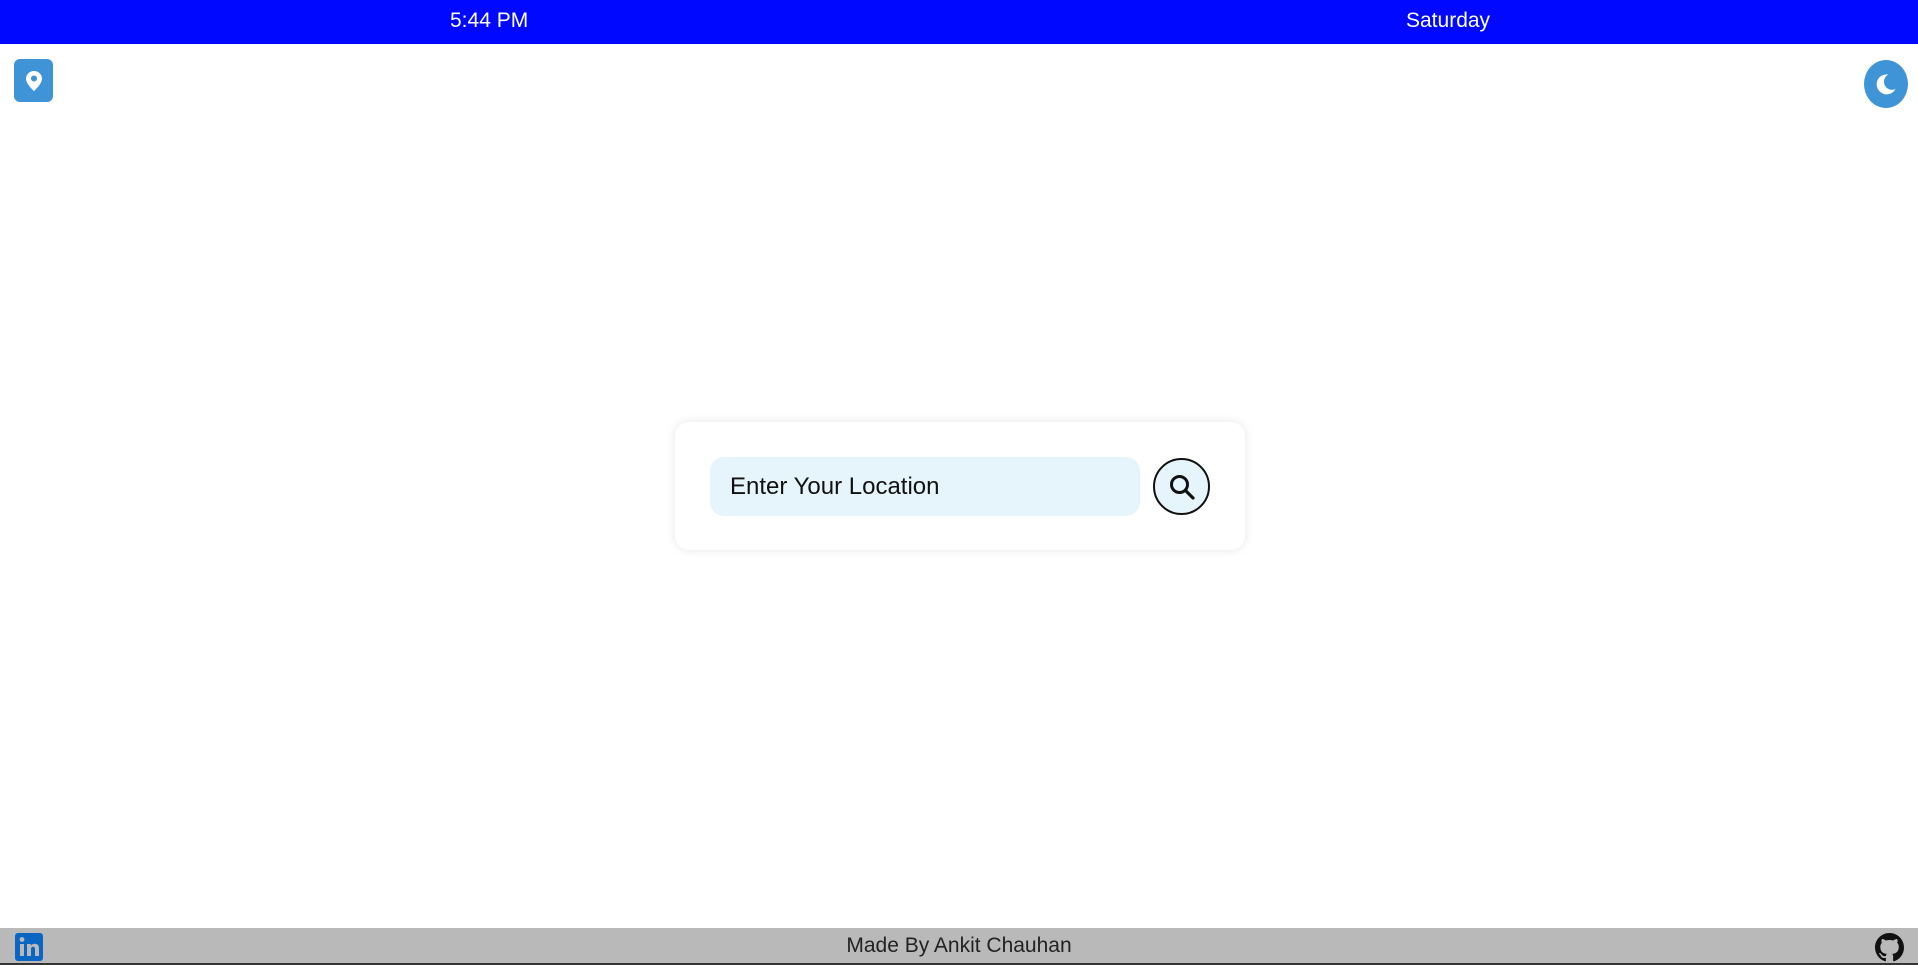  I want to click on github-link, so click(1889, 947).